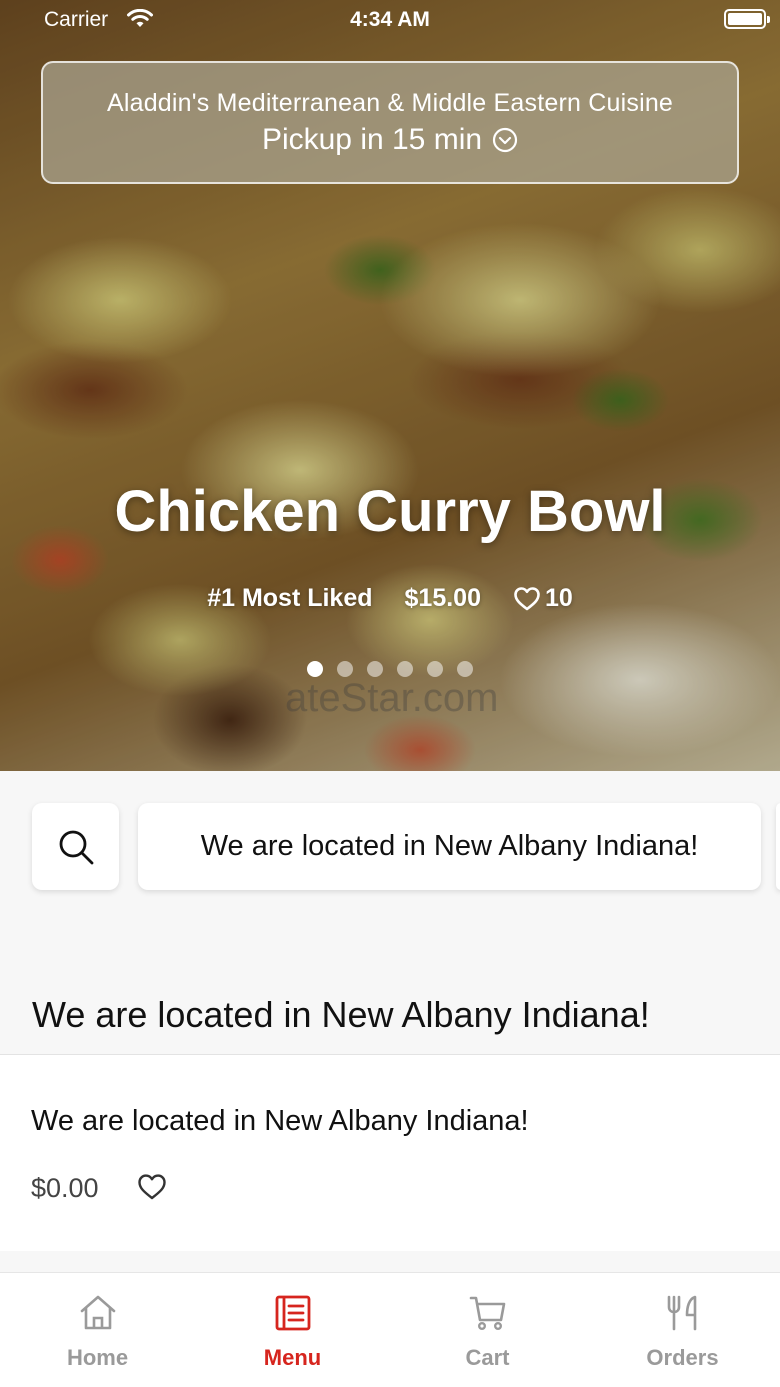 The image size is (780, 1387). What do you see at coordinates (778, 846) in the screenshot?
I see `category-chip-next` at bounding box center [778, 846].